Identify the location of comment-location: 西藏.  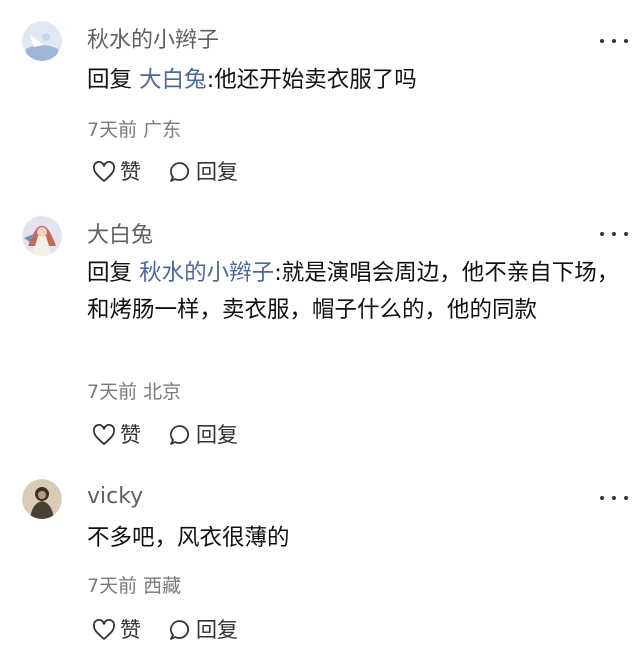
(162, 586).